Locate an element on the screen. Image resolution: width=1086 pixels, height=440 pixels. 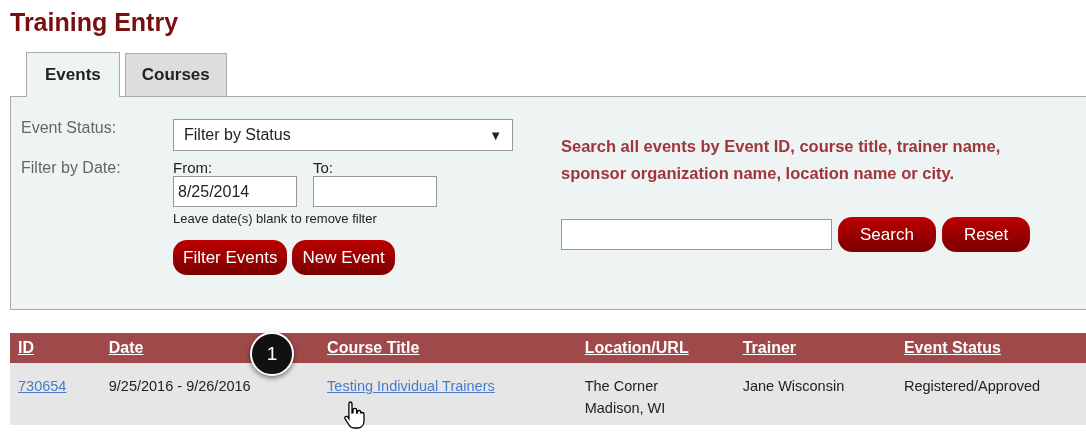
action-button: Search is located at coordinates (887, 234).